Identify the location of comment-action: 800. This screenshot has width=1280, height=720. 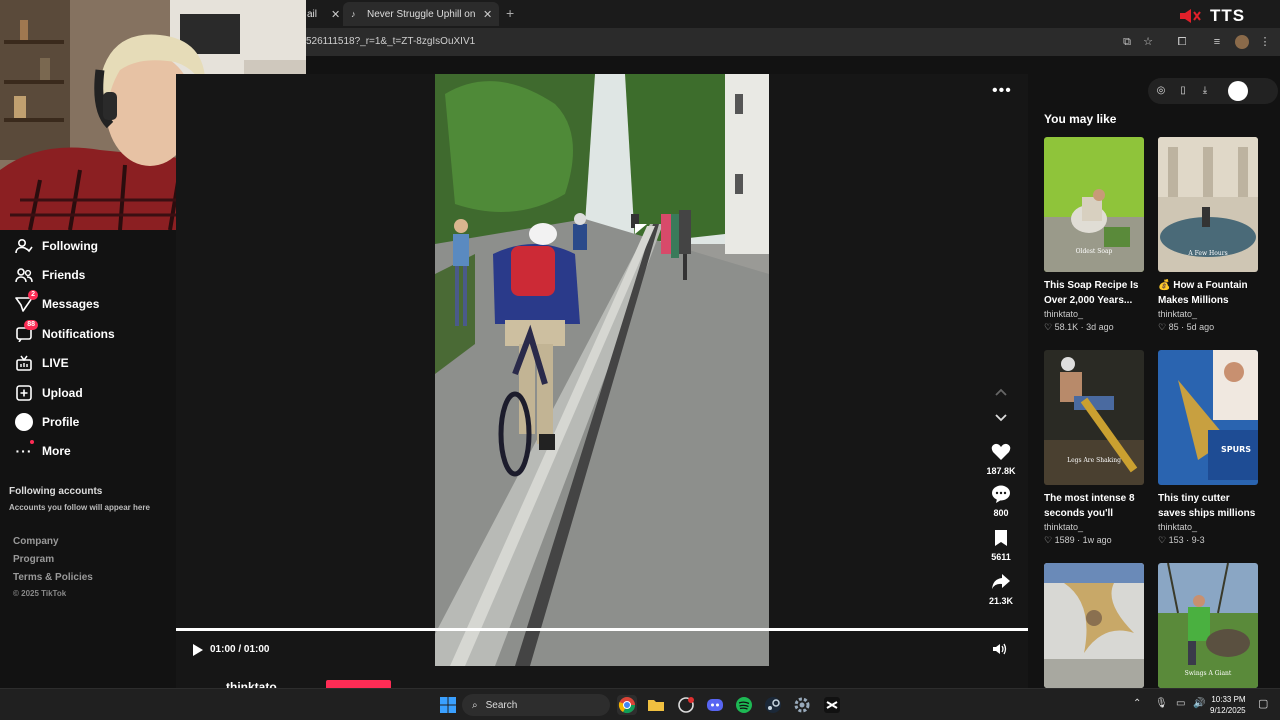
(1001, 501).